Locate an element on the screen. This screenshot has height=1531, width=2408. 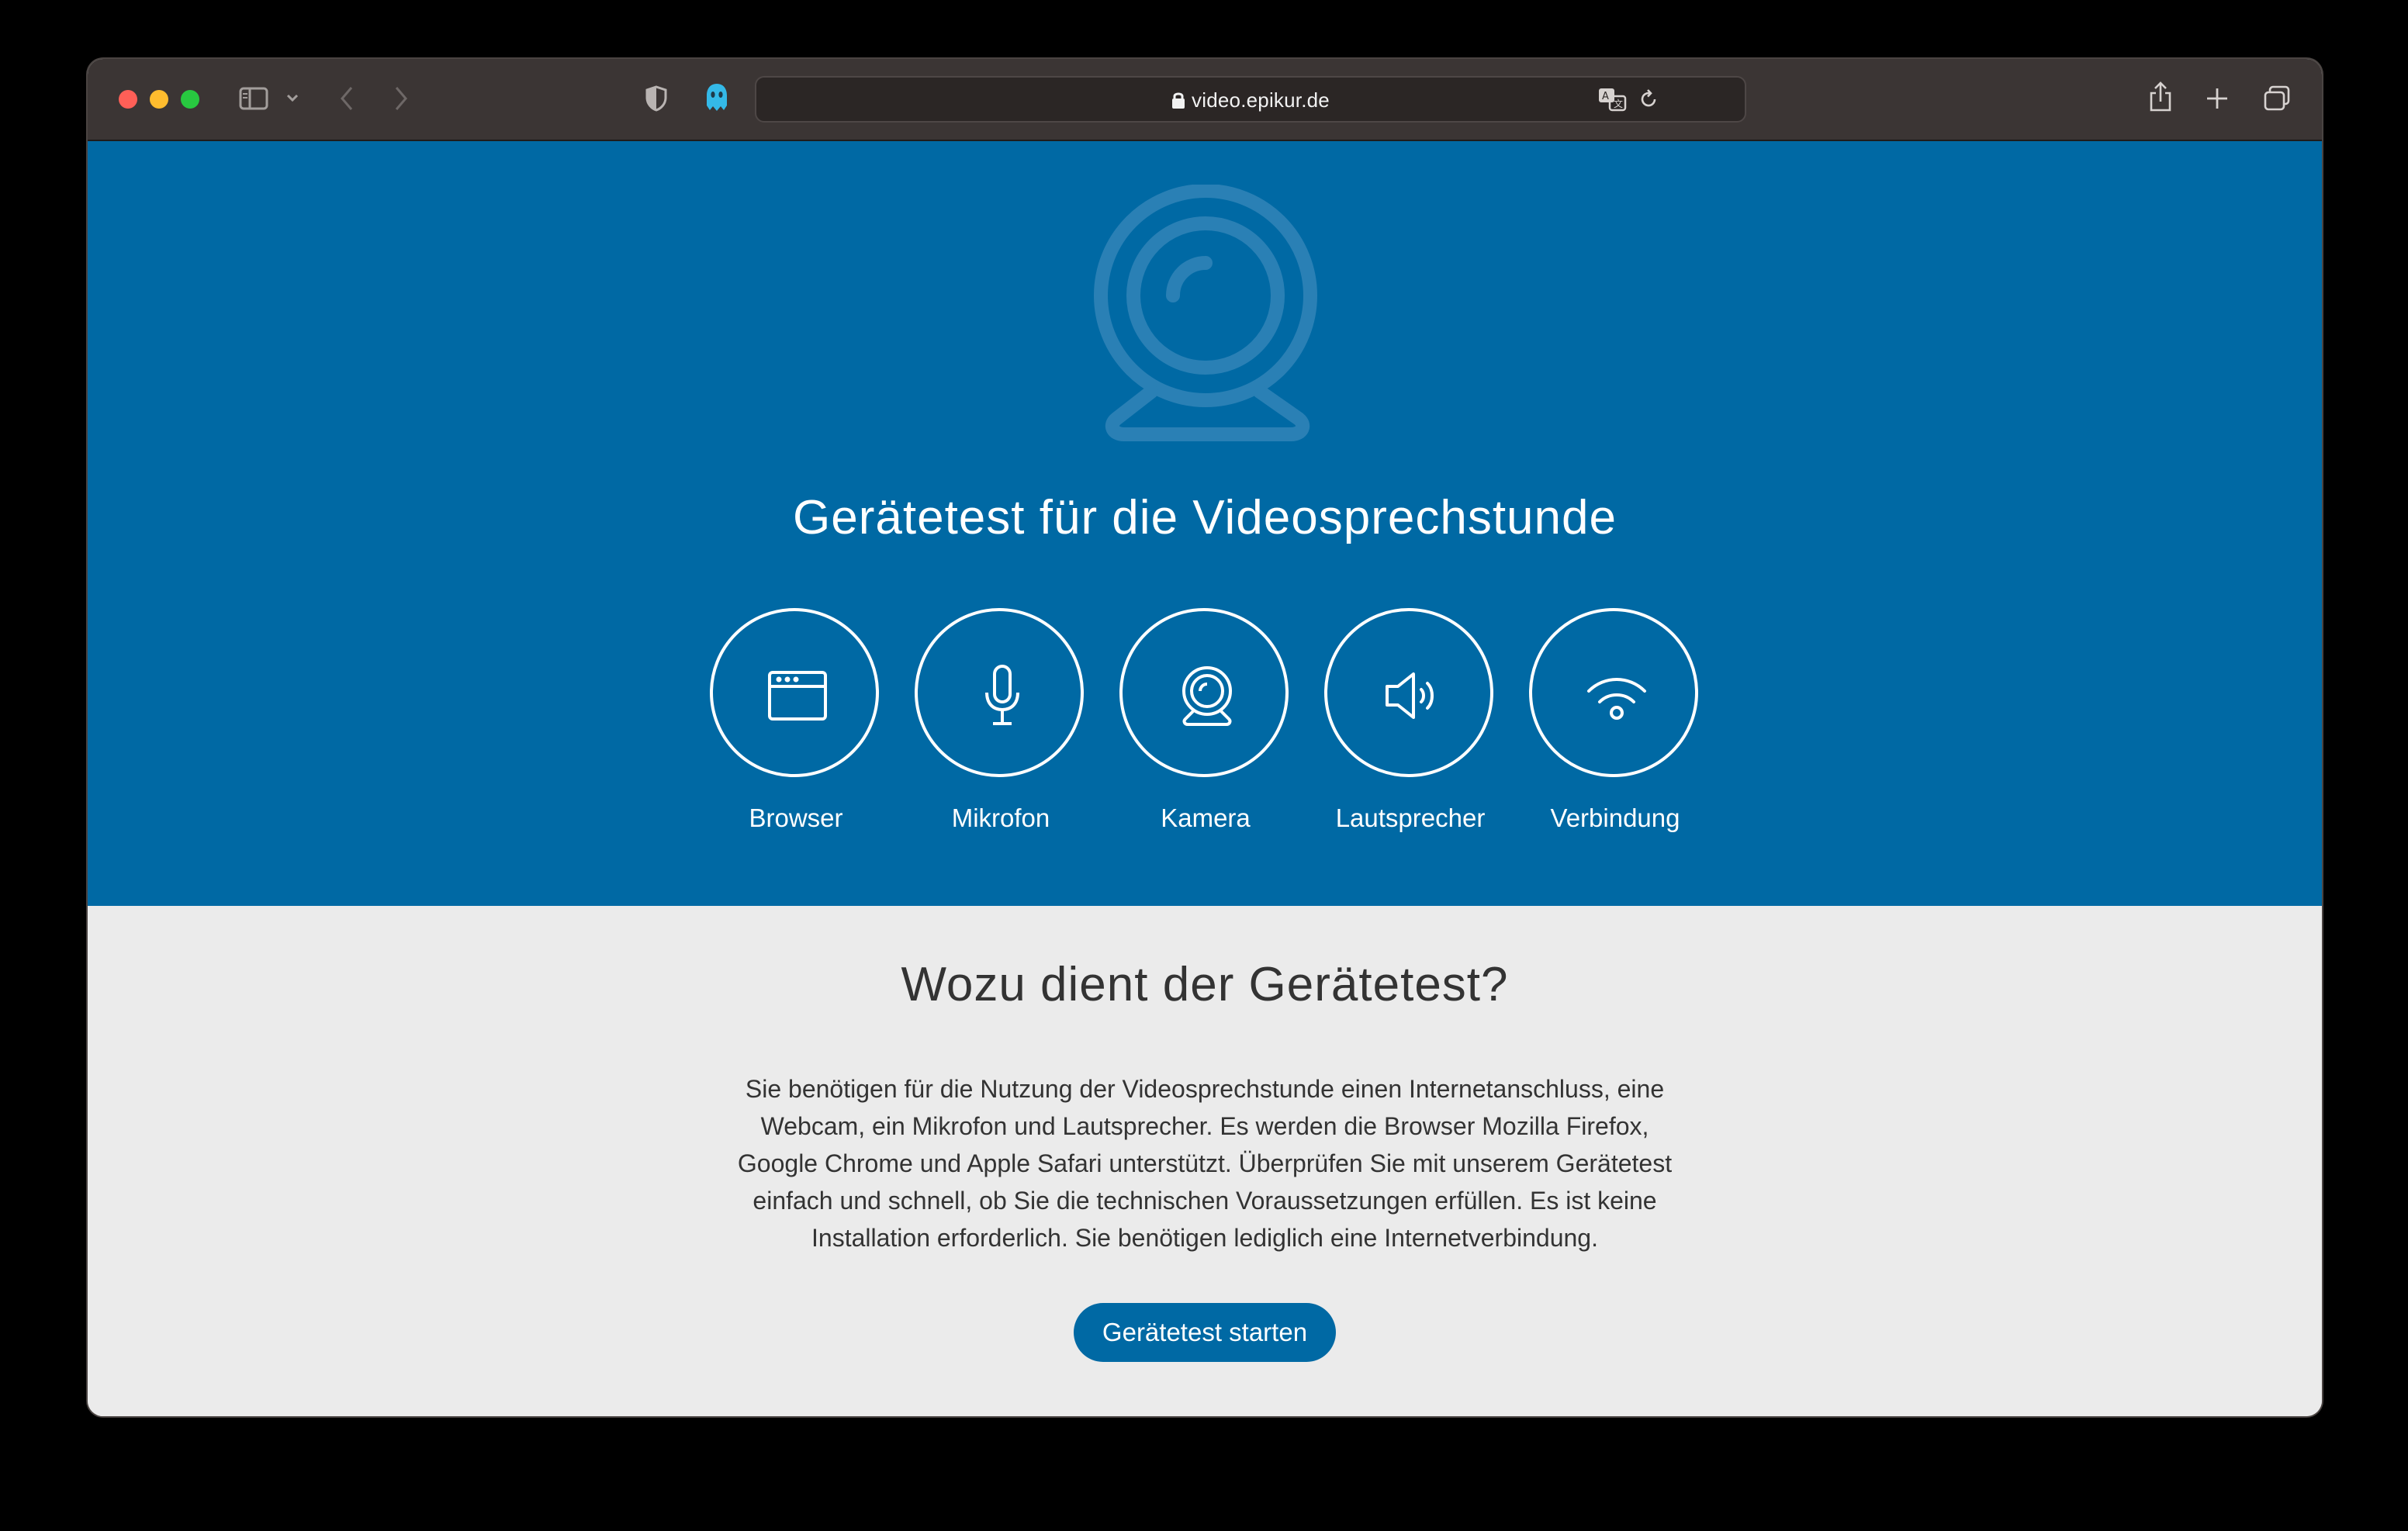
feature-lautsprecher-label: Lautsprecher is located at coordinates (1410, 818).